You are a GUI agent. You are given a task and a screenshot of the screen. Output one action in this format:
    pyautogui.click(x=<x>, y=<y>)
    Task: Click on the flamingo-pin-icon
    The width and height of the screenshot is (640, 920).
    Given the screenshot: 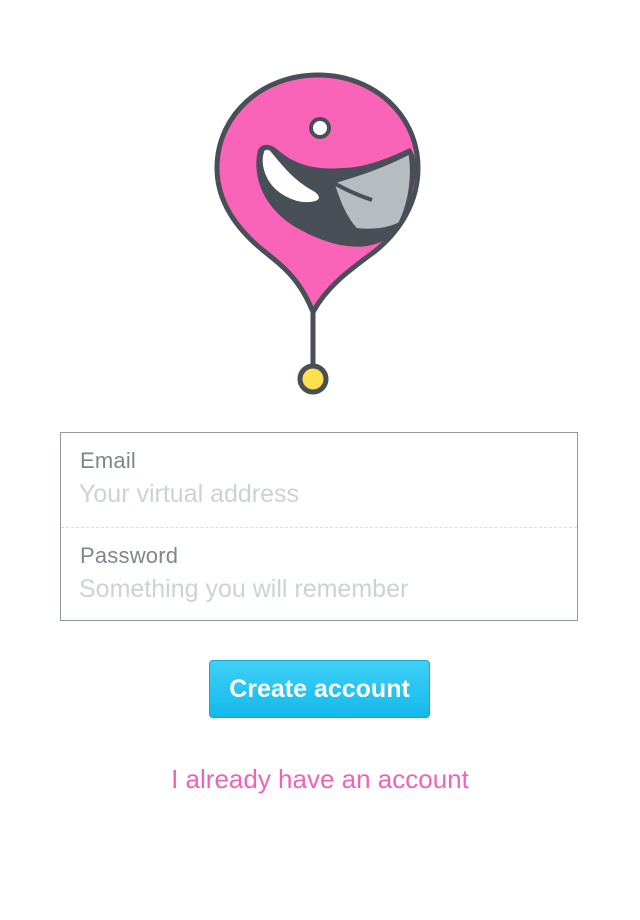 What is the action you would take?
    pyautogui.click(x=317, y=233)
    